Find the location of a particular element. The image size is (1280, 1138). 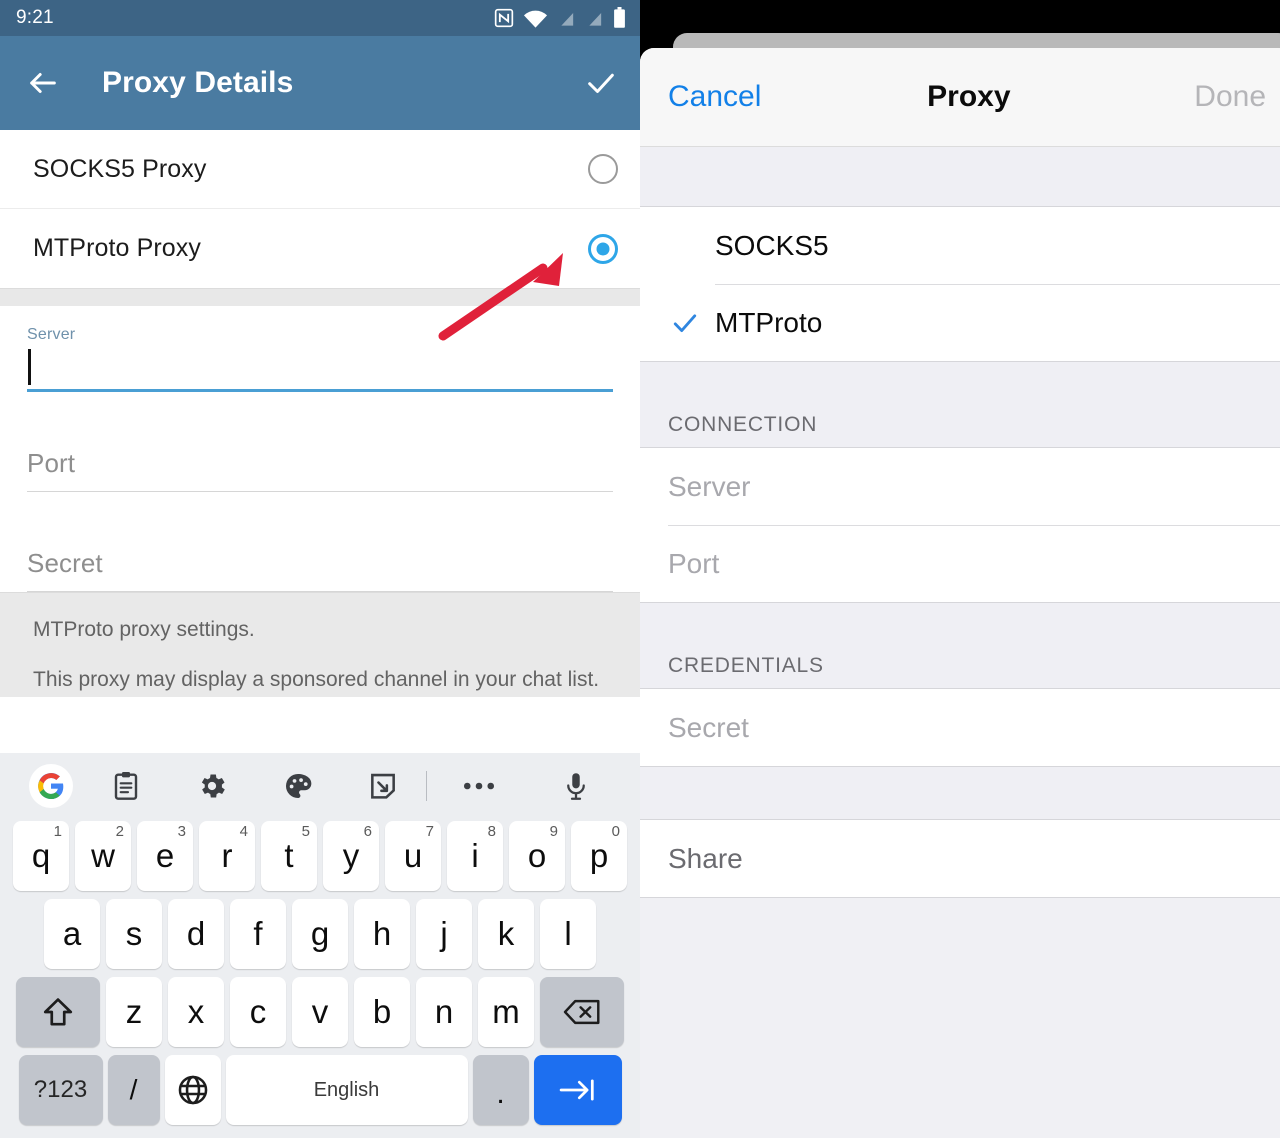

gear-icon is located at coordinates (212, 786).